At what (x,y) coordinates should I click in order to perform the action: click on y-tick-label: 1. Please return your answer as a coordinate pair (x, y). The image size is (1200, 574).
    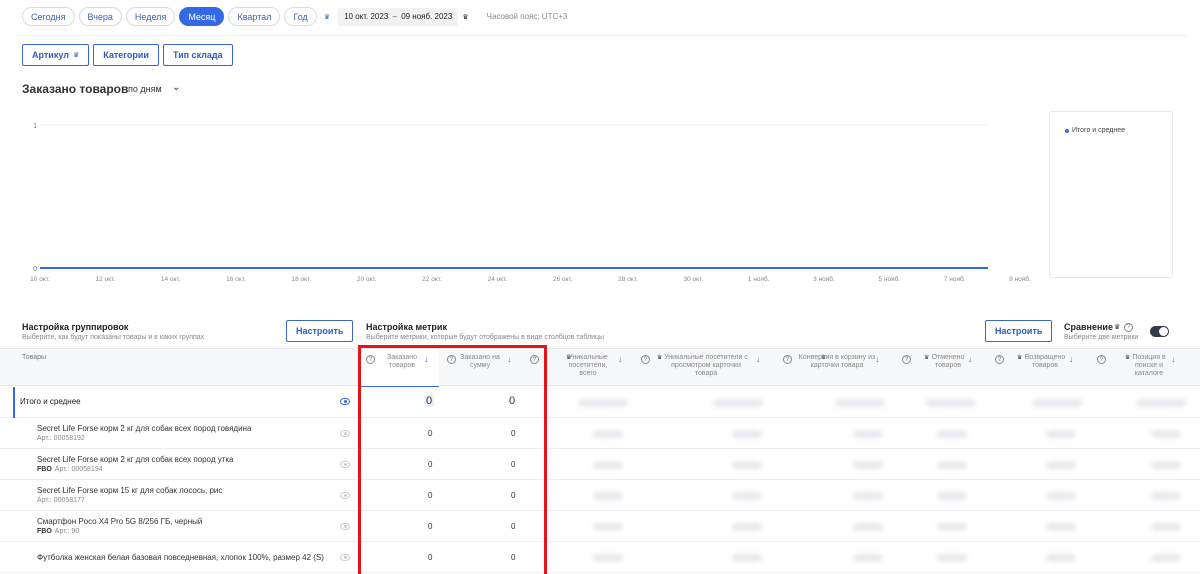
    Looking at the image, I should click on (35, 126).